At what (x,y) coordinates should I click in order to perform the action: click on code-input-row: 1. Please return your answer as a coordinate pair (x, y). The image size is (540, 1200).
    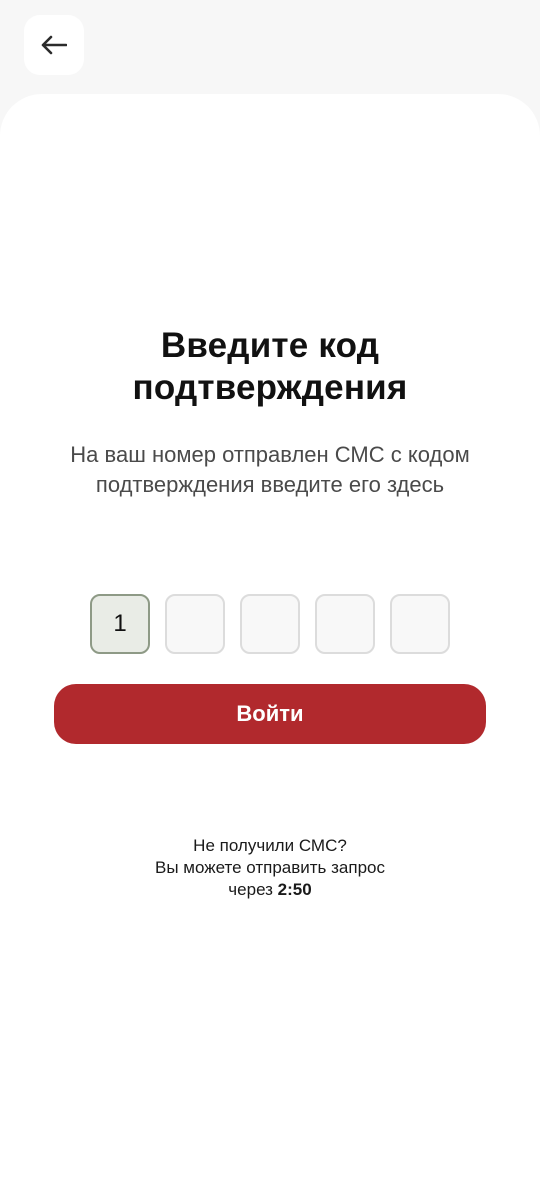
    Looking at the image, I should click on (270, 624).